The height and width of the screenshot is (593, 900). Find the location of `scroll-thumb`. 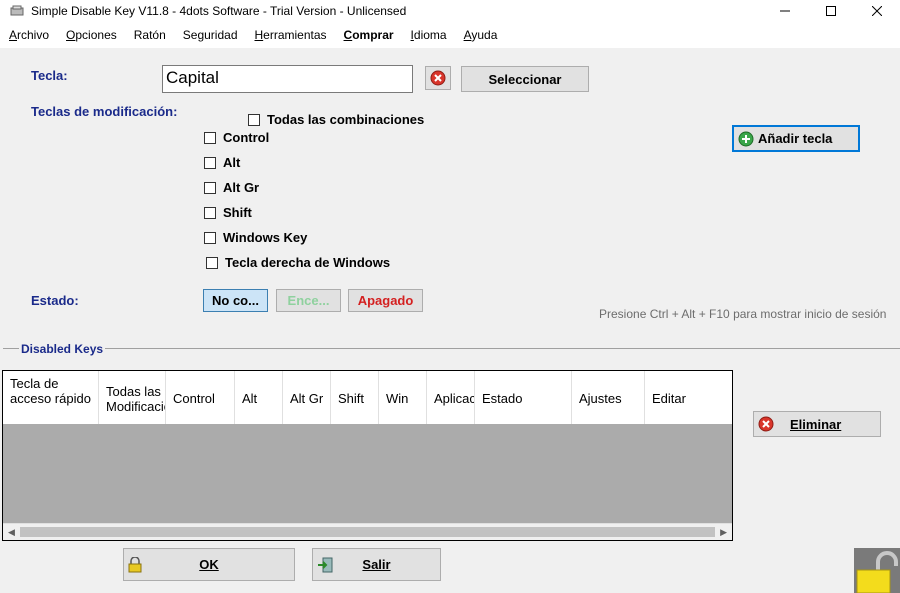

scroll-thumb is located at coordinates (367, 532).